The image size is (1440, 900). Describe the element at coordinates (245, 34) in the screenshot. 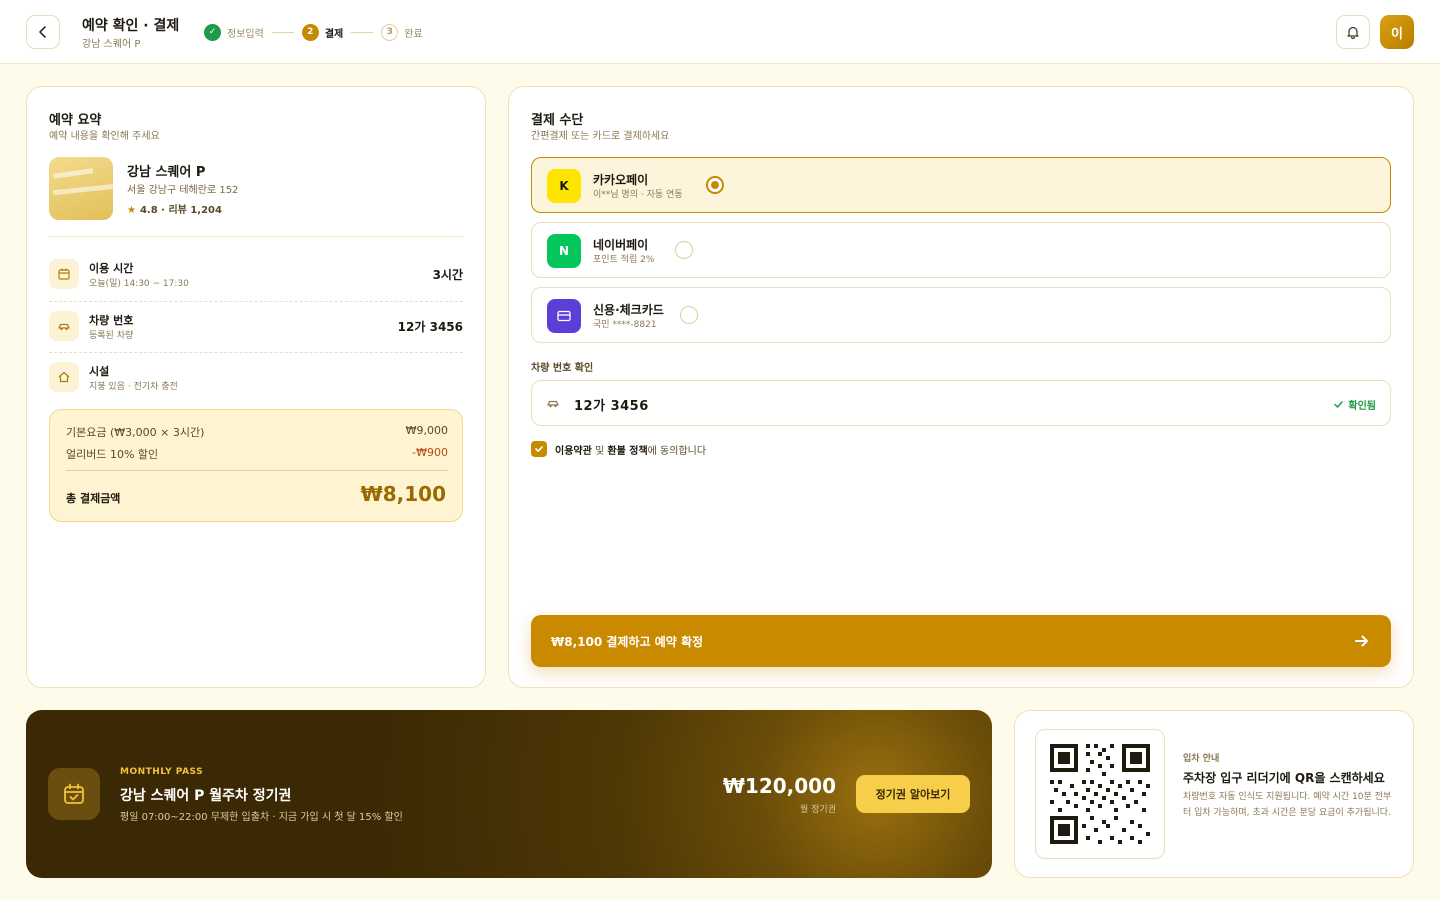

I see `step-label: 정보입력` at that location.